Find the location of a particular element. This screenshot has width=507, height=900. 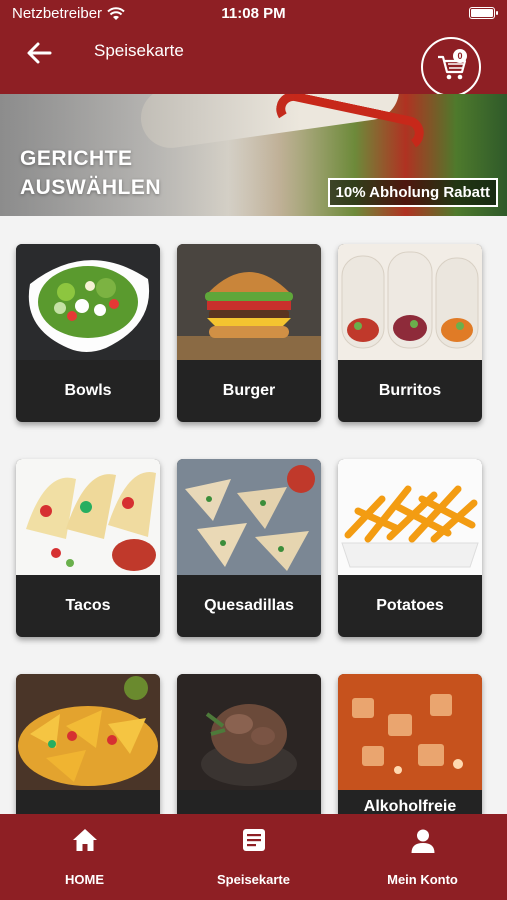

menu-list-icon is located at coordinates (253, 840).